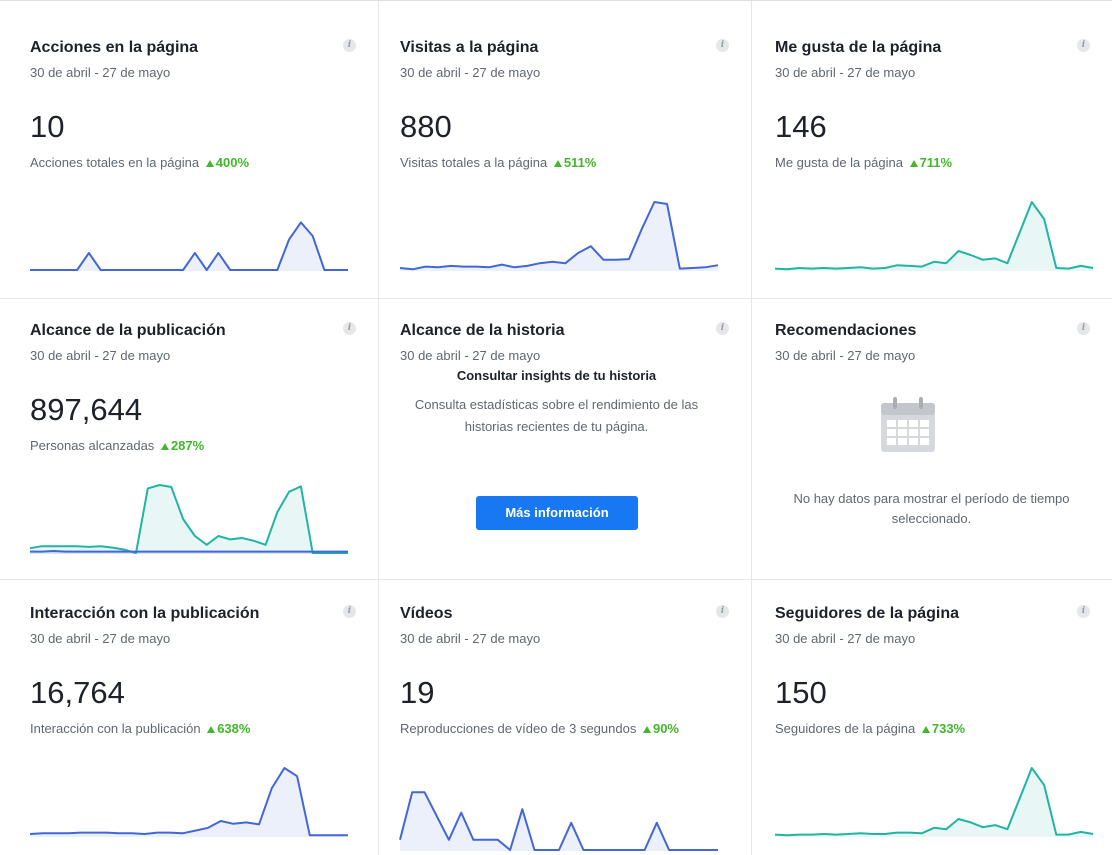 The height and width of the screenshot is (855, 1112). I want to click on metric-subtitle: Visitas totales a la página 511%, so click(560, 162).